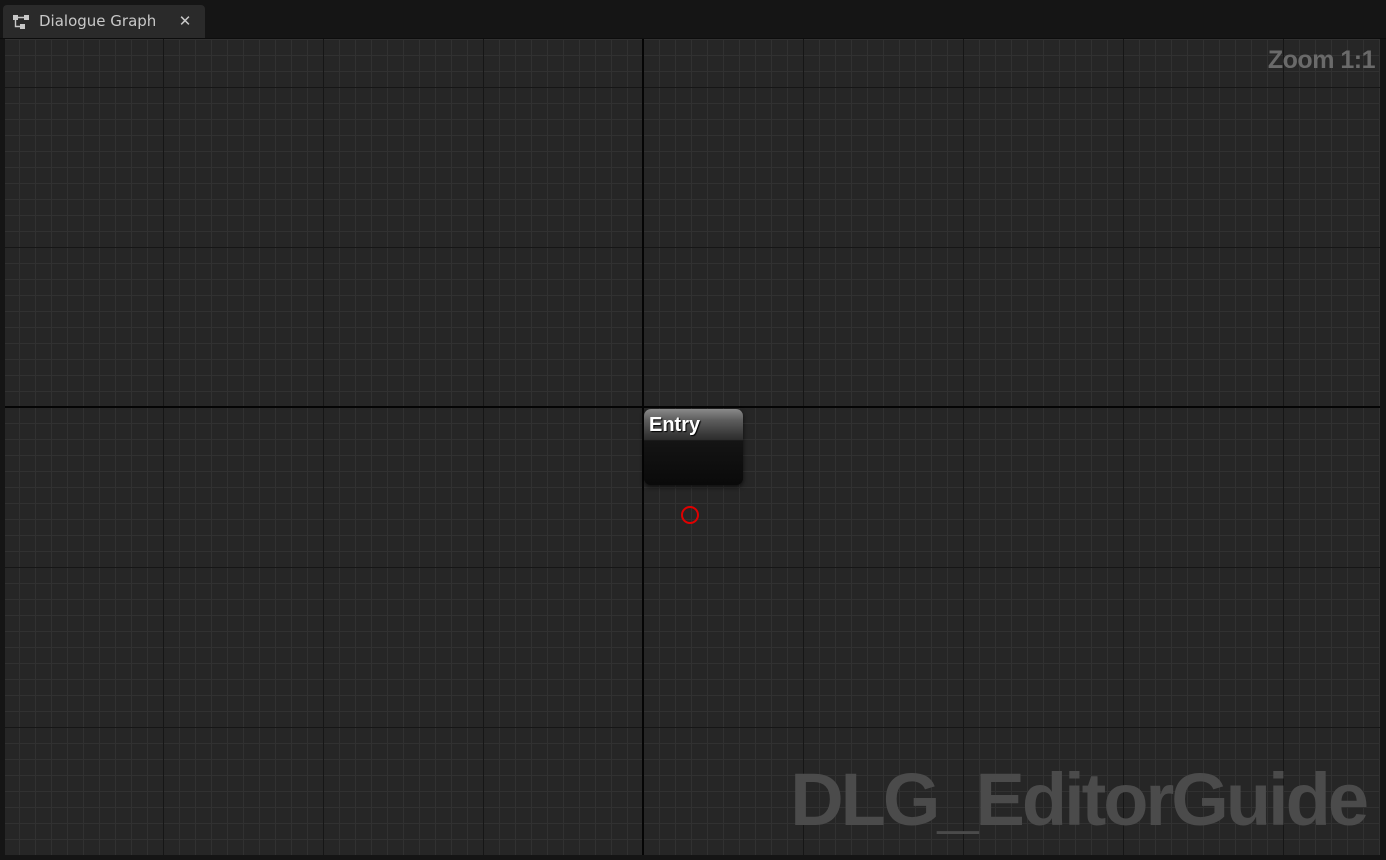 The height and width of the screenshot is (860, 1386). Describe the element at coordinates (98, 21) in the screenshot. I see `tab-label: Dialogue Graph` at that location.